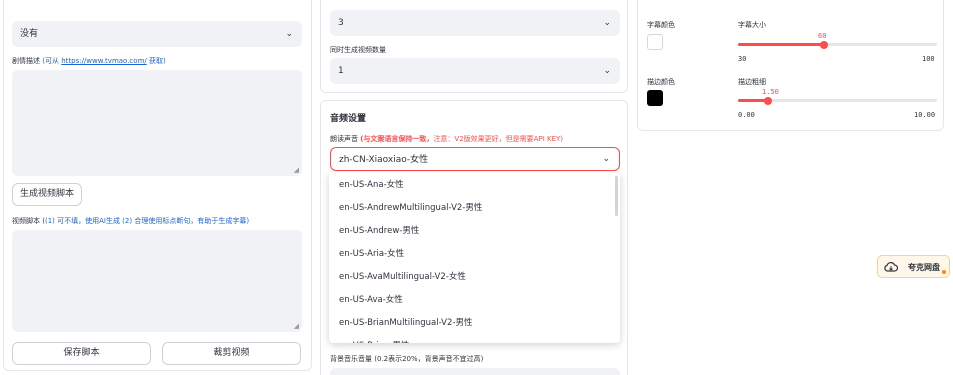  I want to click on concurrent-label: 同时生成视频数量, so click(358, 50).